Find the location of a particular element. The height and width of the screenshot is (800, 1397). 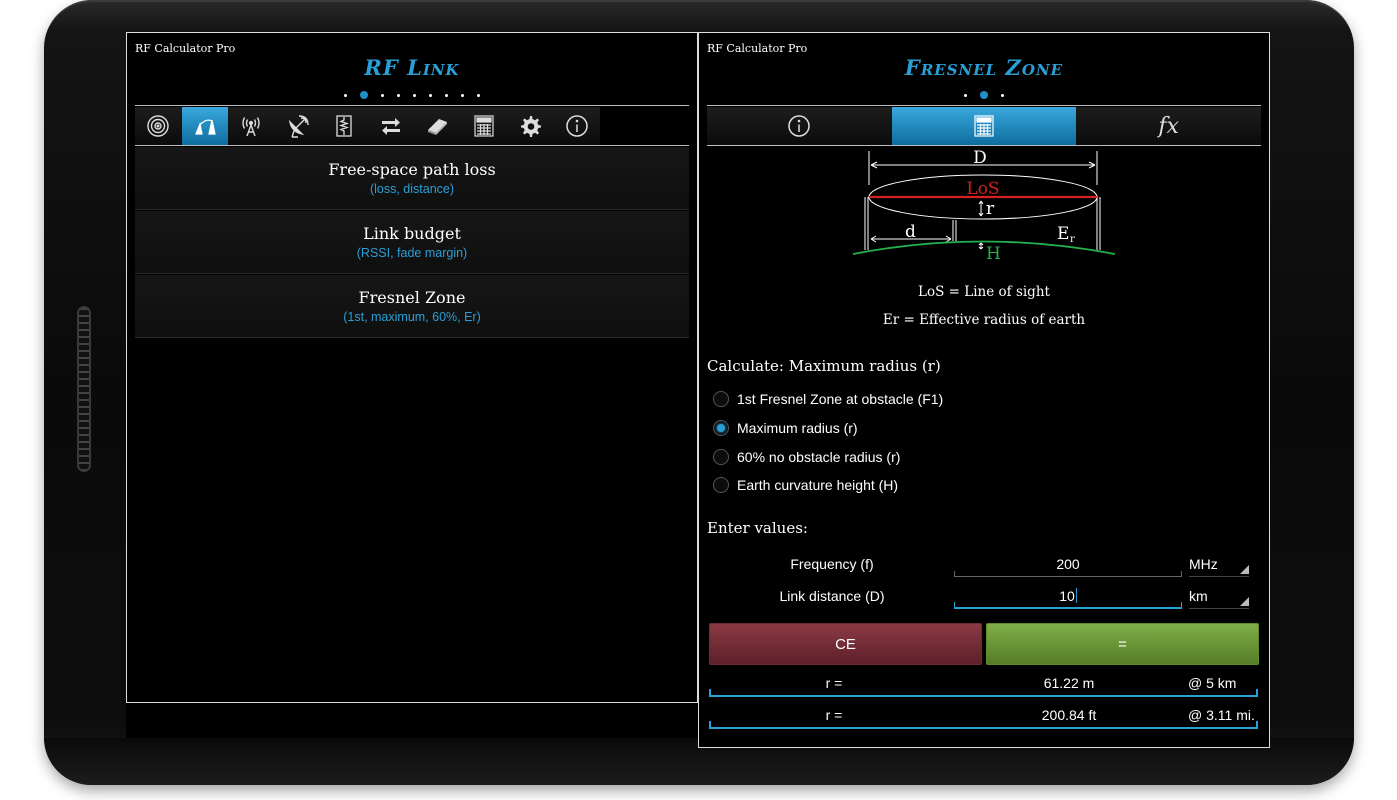

book-icon is located at coordinates (437, 126).